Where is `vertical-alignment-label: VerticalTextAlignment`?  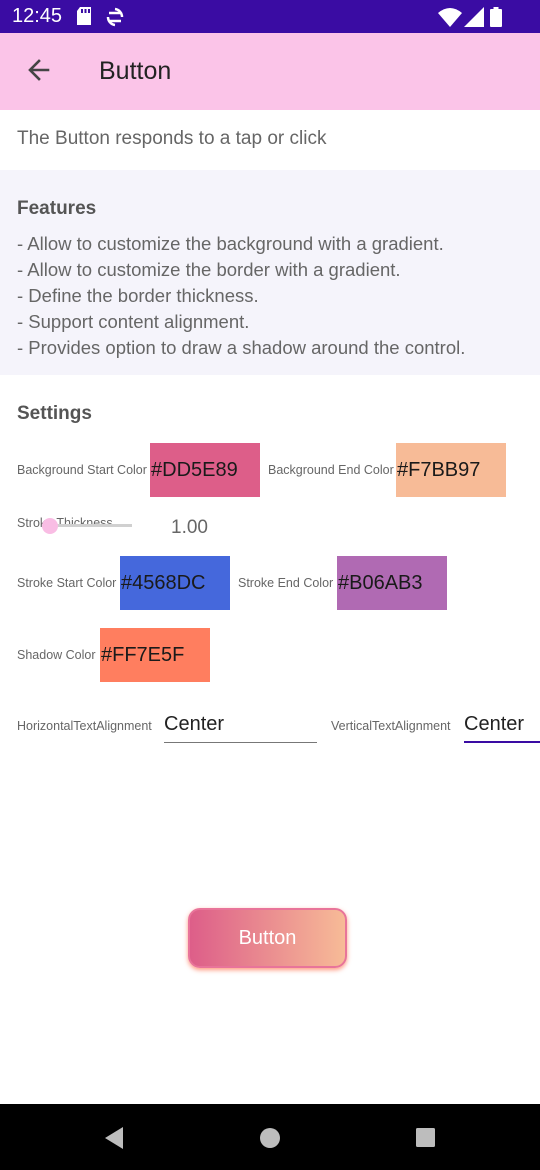 vertical-alignment-label: VerticalTextAlignment is located at coordinates (391, 726).